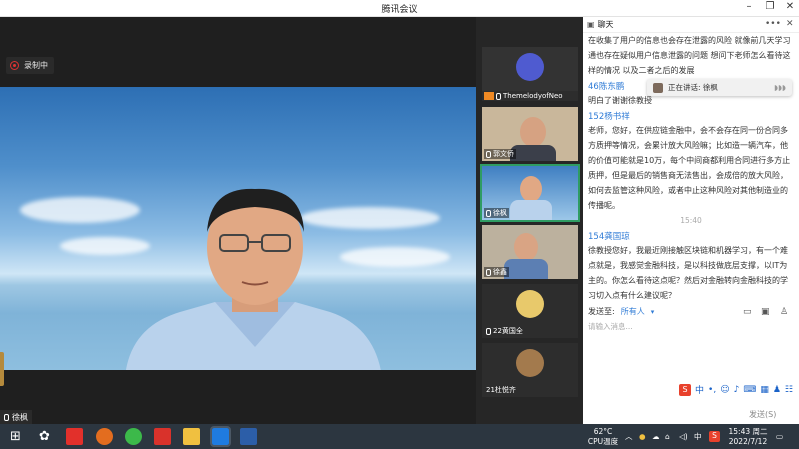 The height and width of the screenshot is (449, 799). What do you see at coordinates (688, 280) in the screenshot?
I see `chat-message-text: 主的。你怎么看待这点呢？然后对金融转向金融科技的学` at bounding box center [688, 280].